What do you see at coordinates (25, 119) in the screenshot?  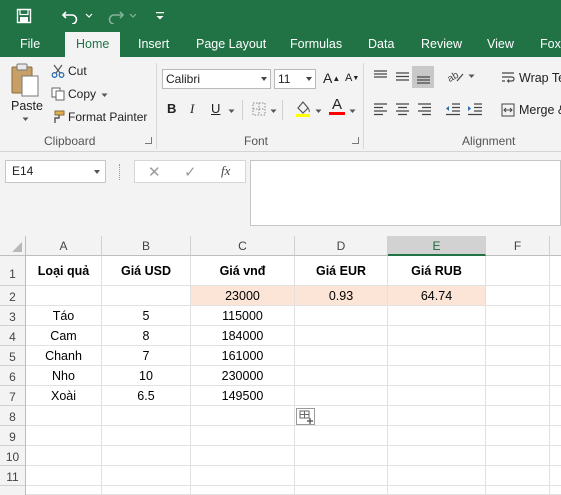 I see `paste-dropdown-icon` at bounding box center [25, 119].